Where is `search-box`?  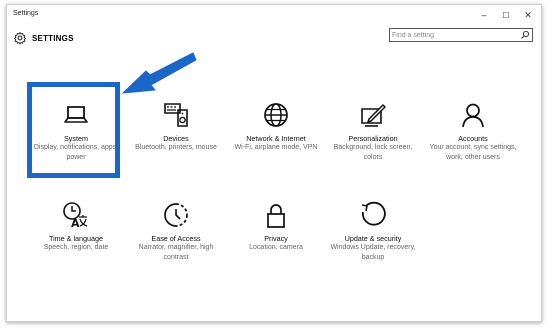 search-box is located at coordinates (461, 35).